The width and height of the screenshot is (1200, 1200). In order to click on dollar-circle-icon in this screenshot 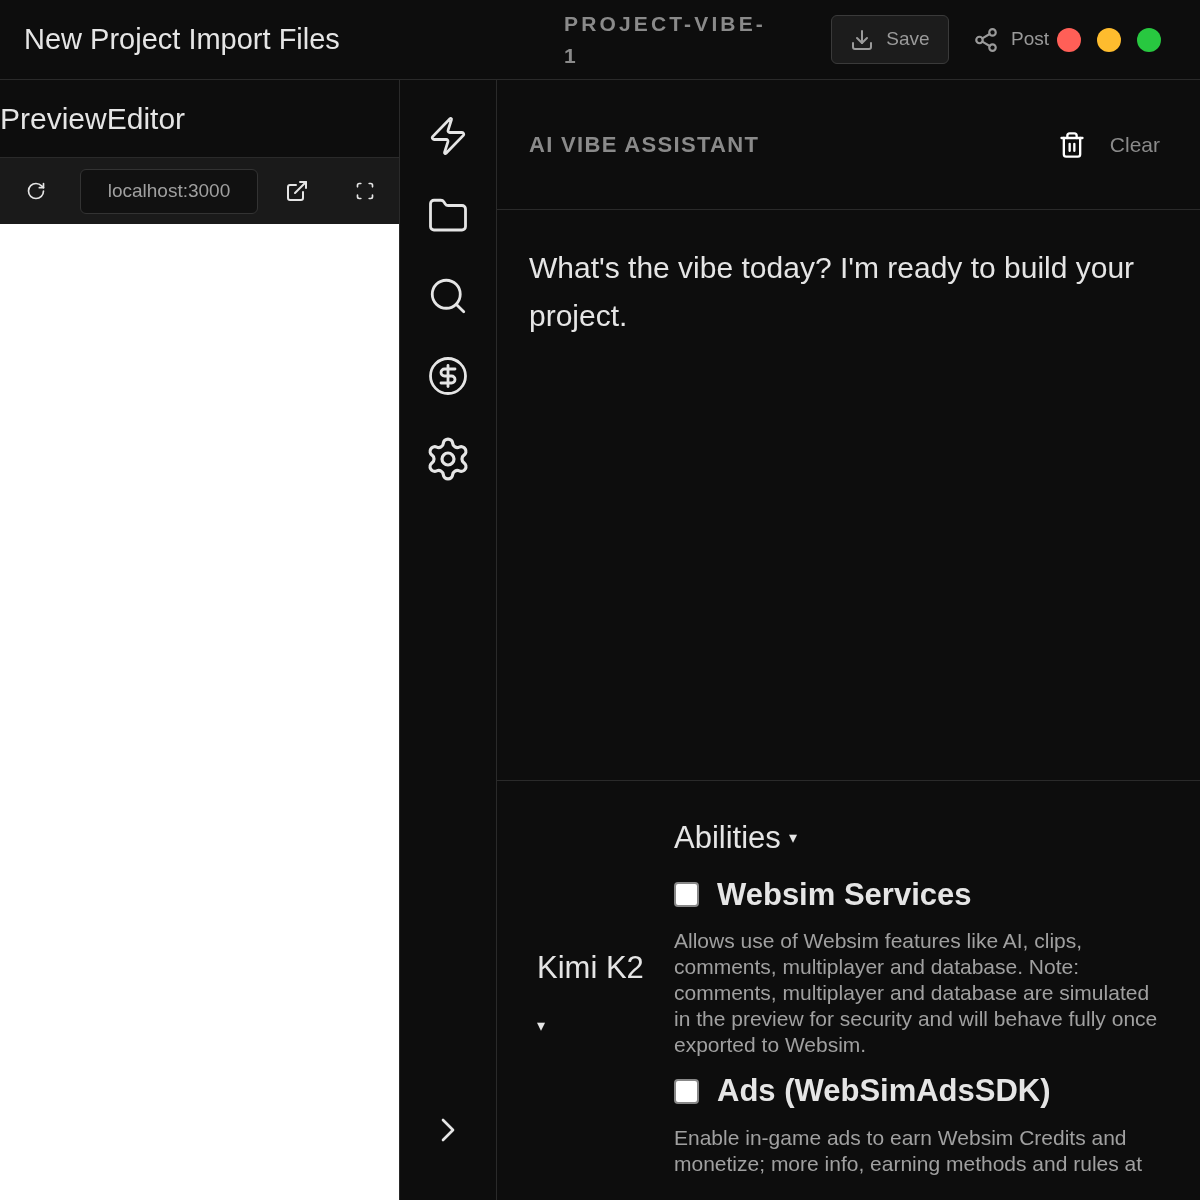, I will do `click(448, 376)`.